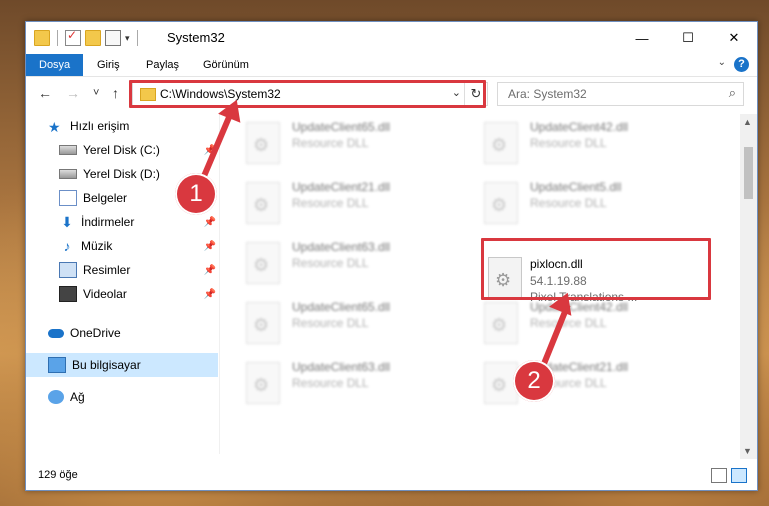  I want to click on sidebar-item-this-pc: Bu bilgisayar, so click(122, 365).